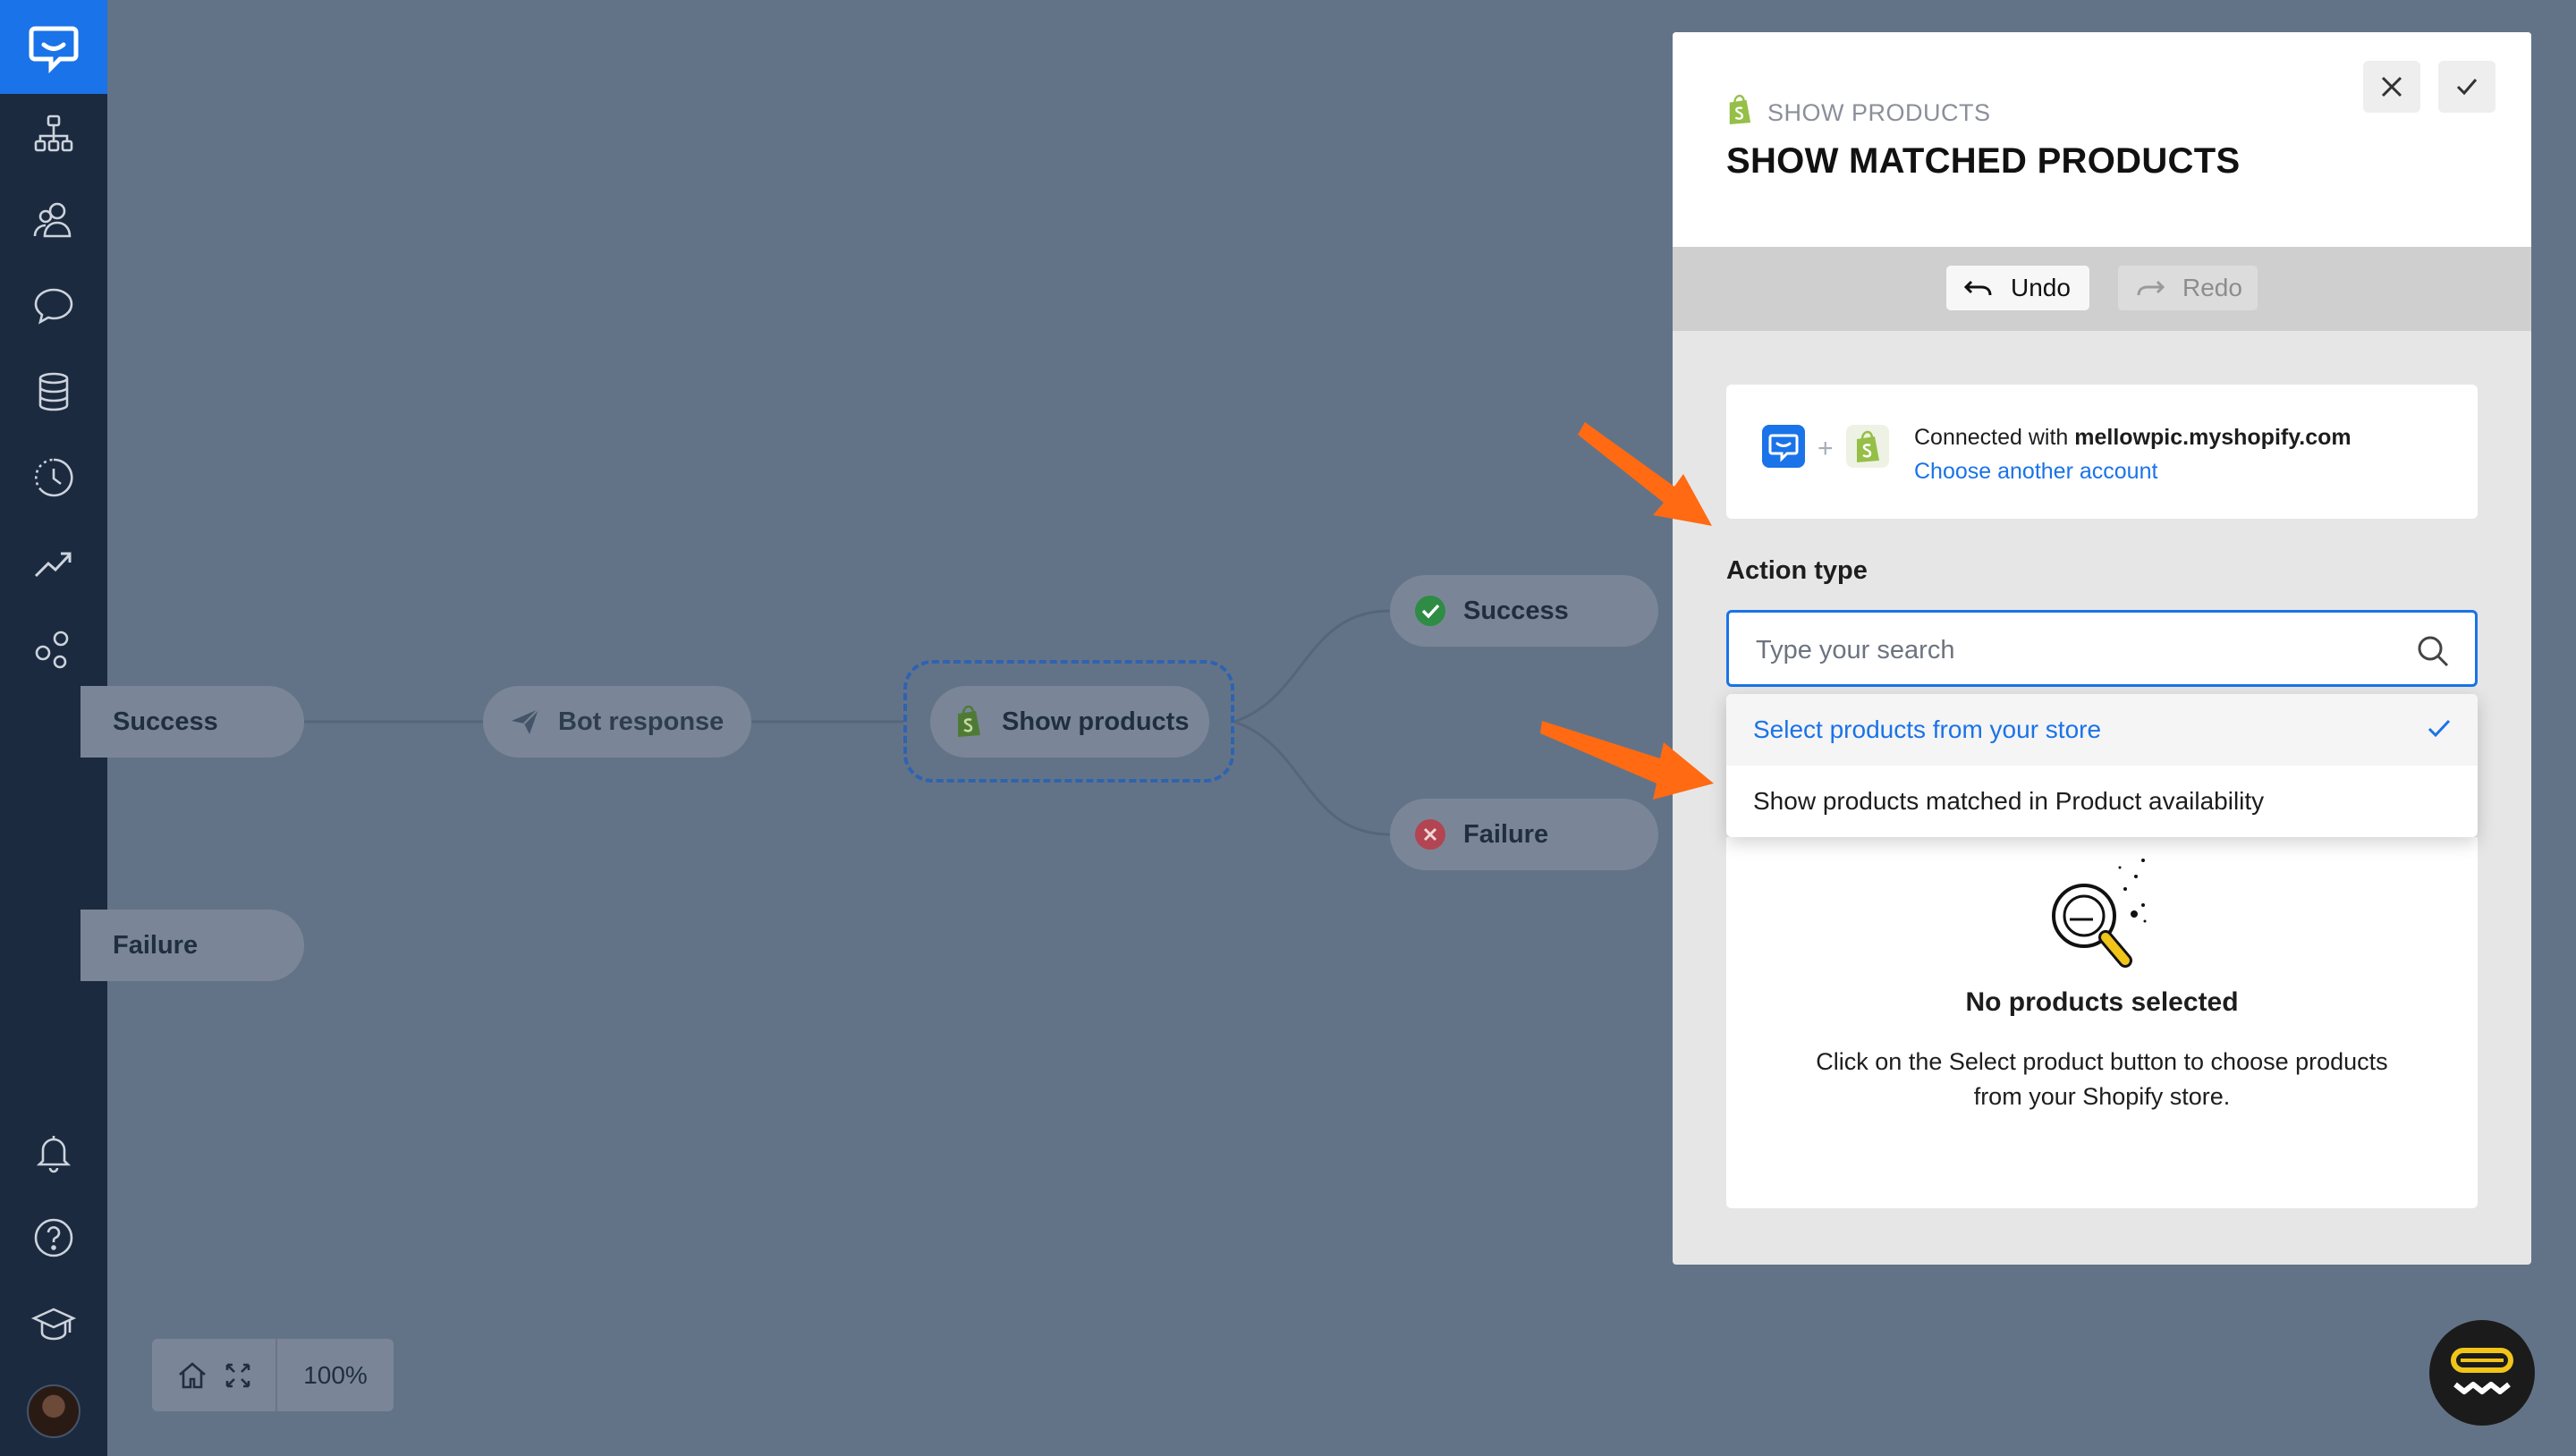  Describe the element at coordinates (2102, 289) in the screenshot. I see `history-toolbar: Undo Redo` at that location.